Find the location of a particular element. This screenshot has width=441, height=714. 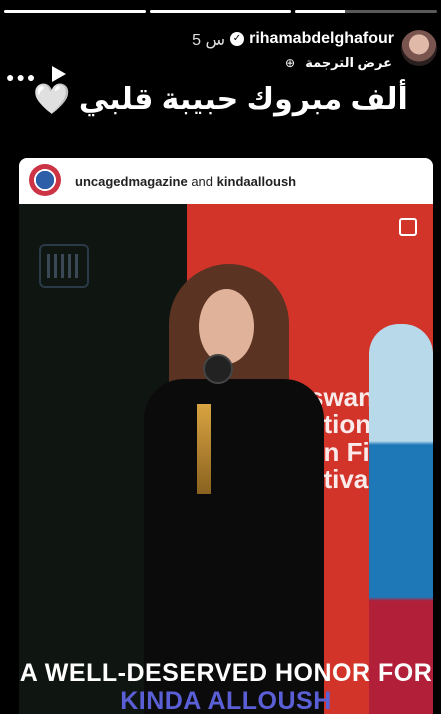

play-icon is located at coordinates (59, 74).